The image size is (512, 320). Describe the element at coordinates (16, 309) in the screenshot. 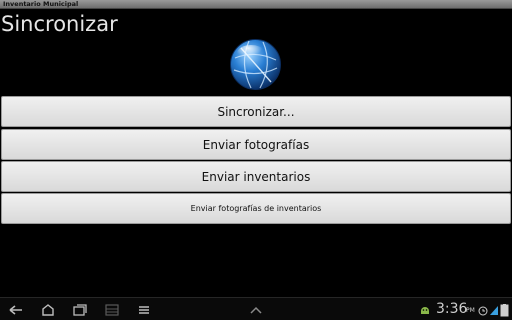

I see `back-icon` at that location.